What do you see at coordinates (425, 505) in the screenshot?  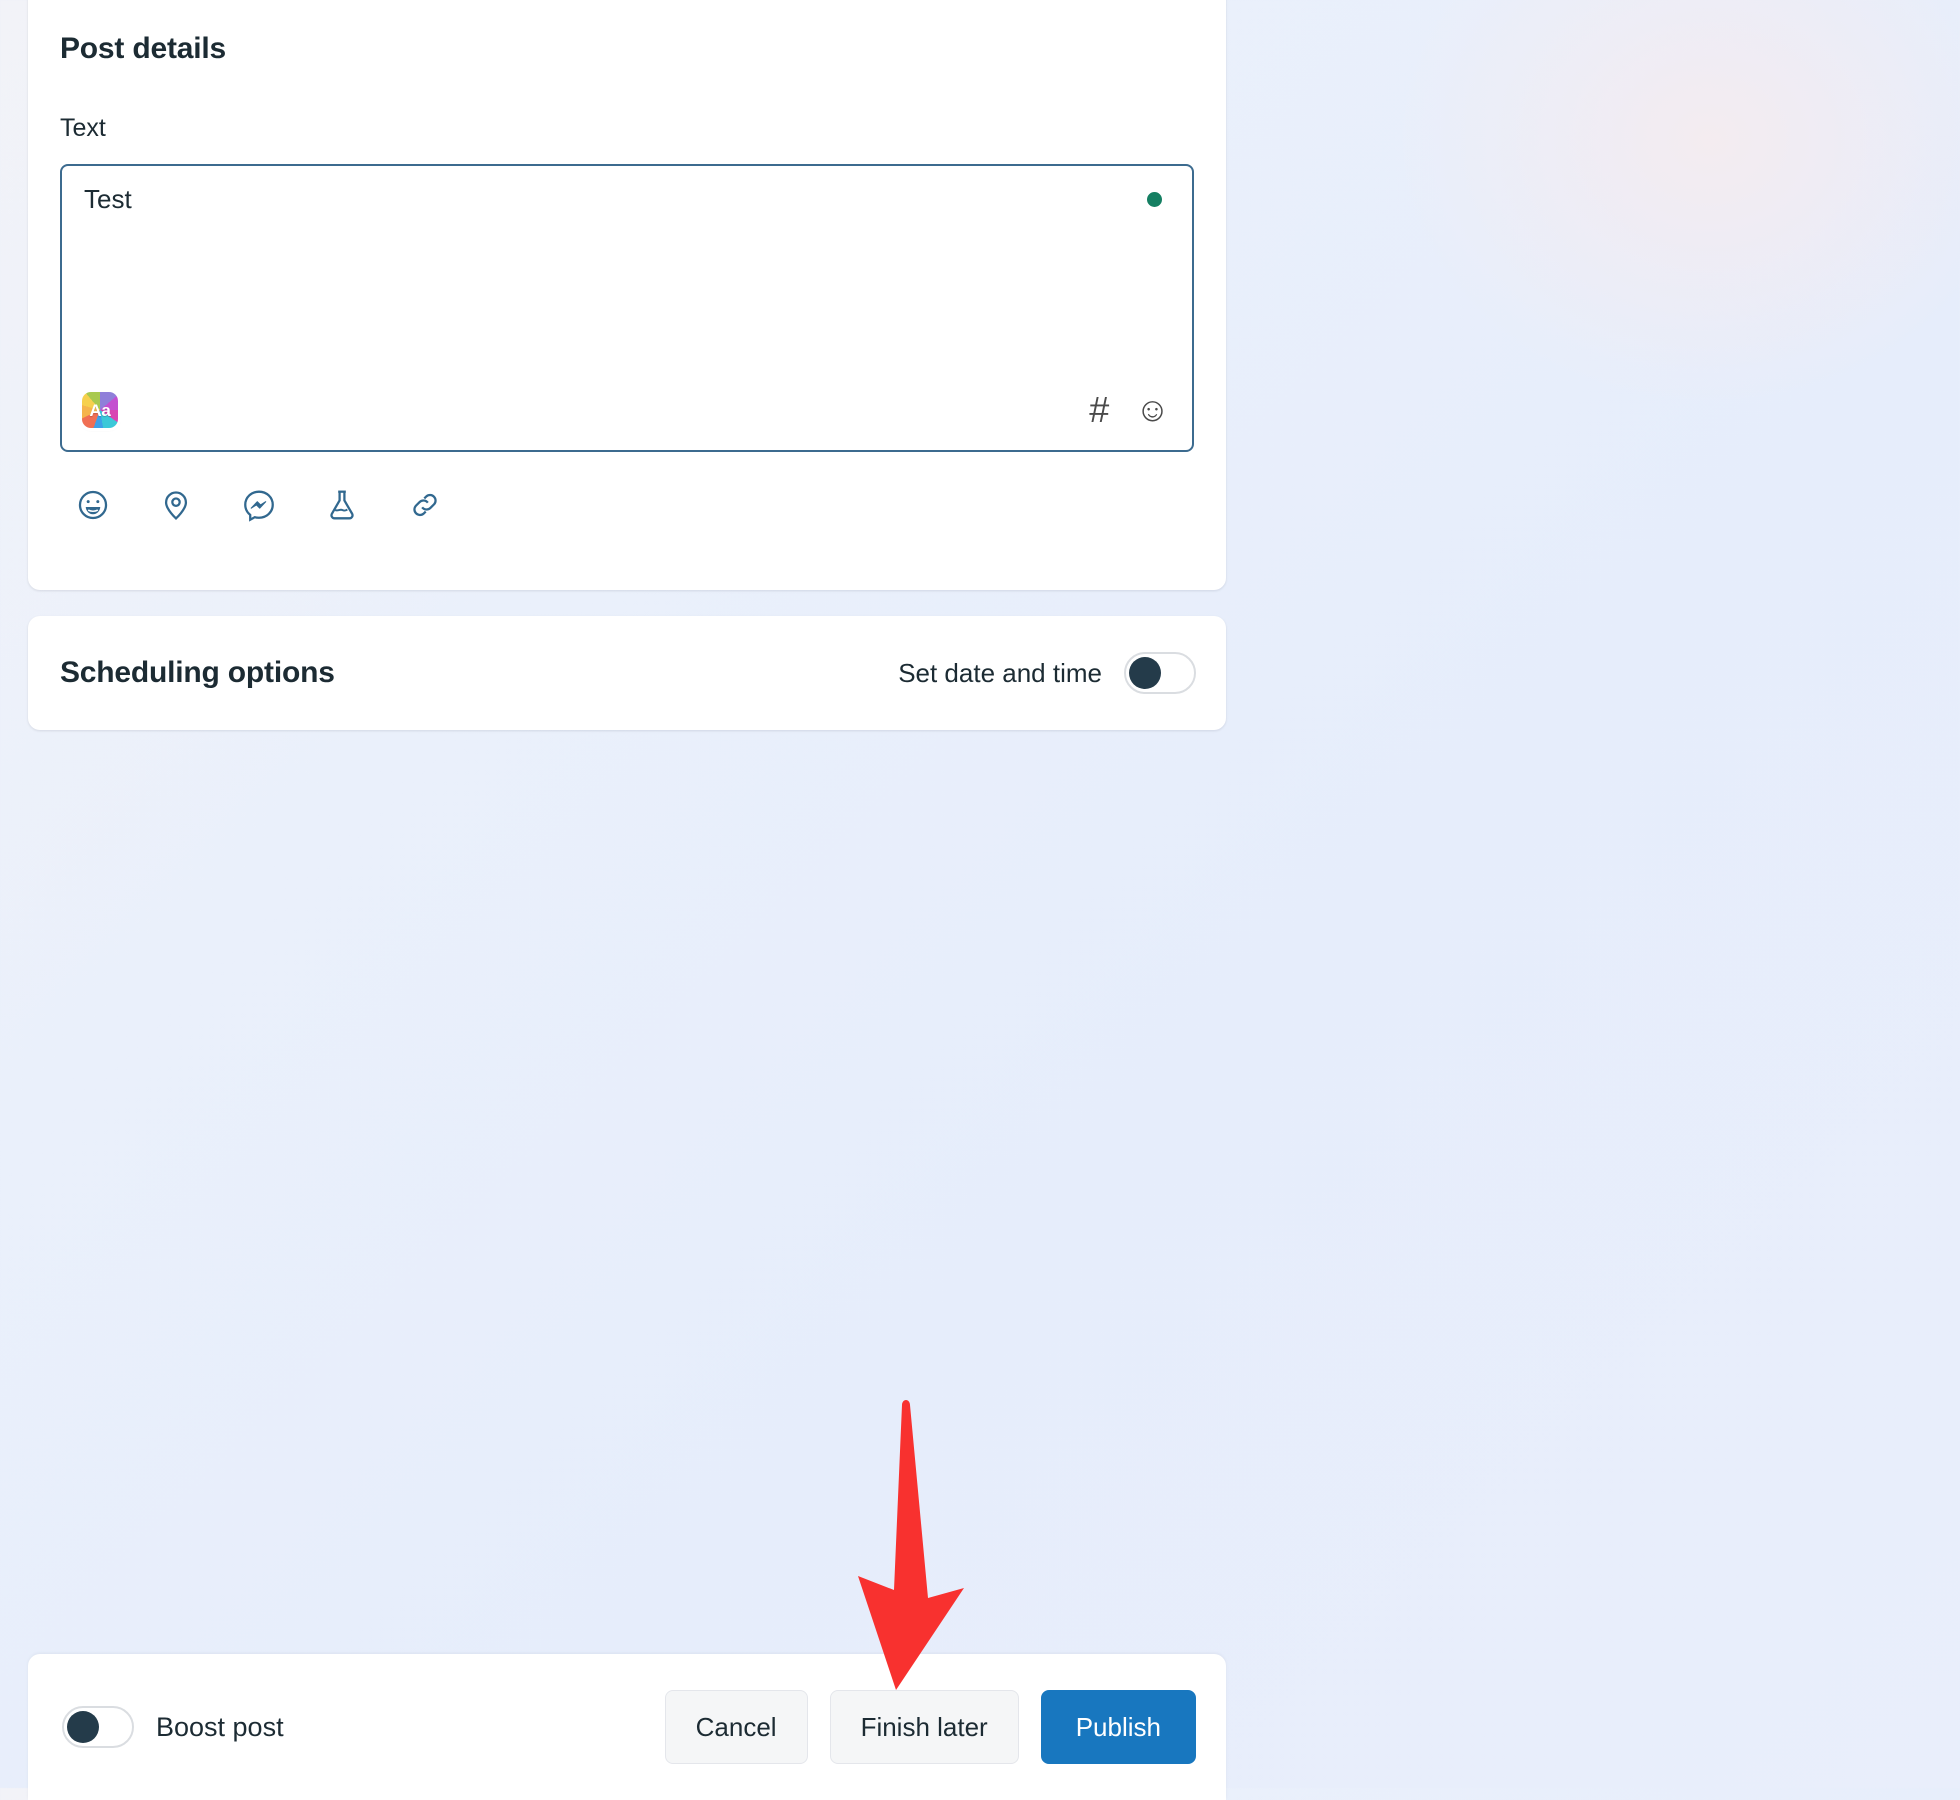 I see `link-icon` at bounding box center [425, 505].